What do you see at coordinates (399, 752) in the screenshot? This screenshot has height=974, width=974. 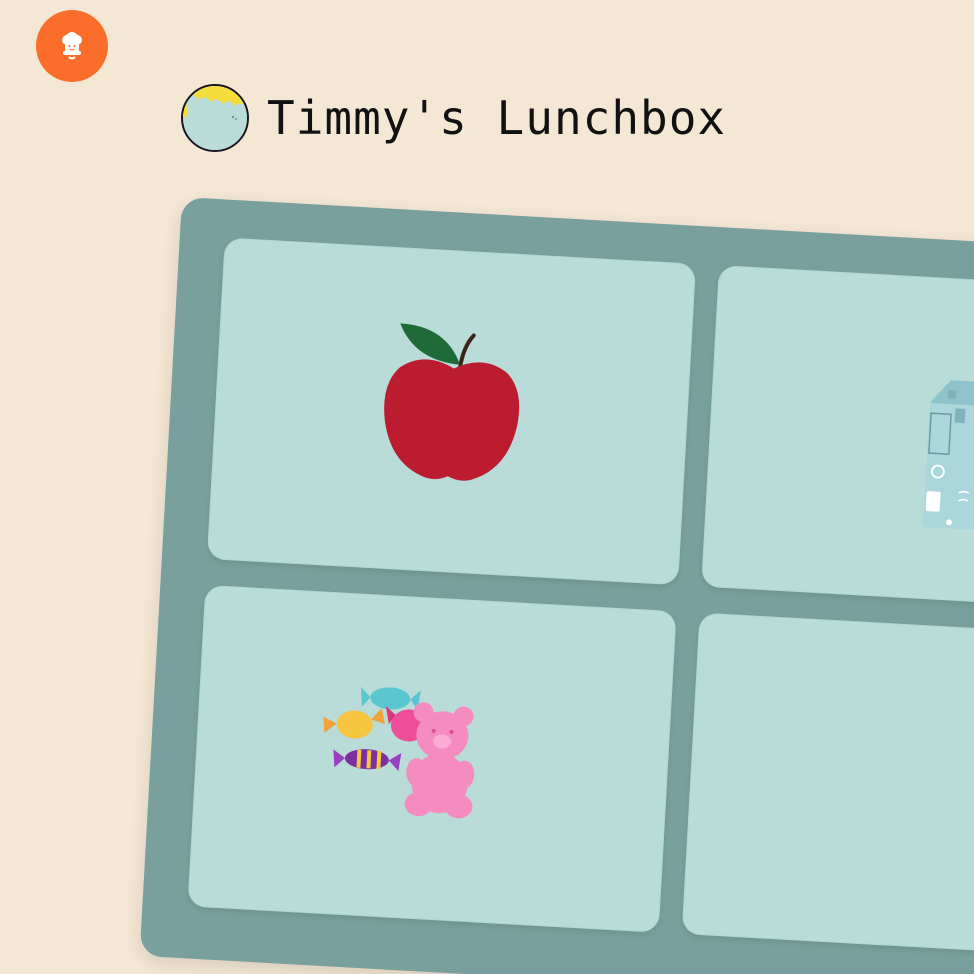 I see `candy-and-gummy-bear-icon` at bounding box center [399, 752].